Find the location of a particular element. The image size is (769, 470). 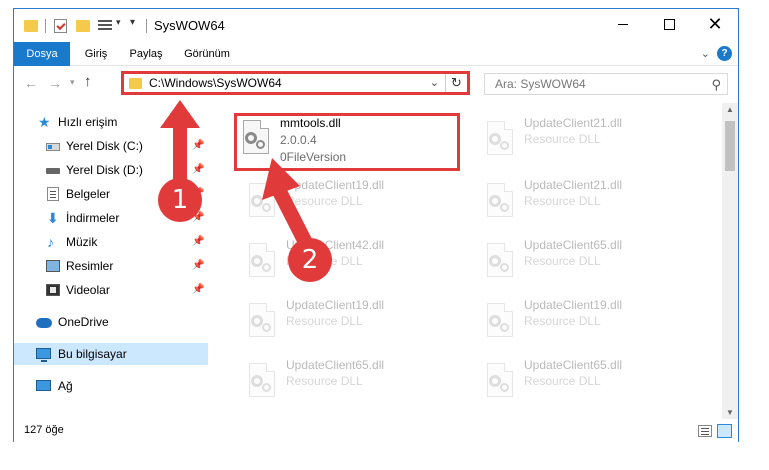

sidebar-item-this-pc: Bu bilgisayar is located at coordinates (111, 354).